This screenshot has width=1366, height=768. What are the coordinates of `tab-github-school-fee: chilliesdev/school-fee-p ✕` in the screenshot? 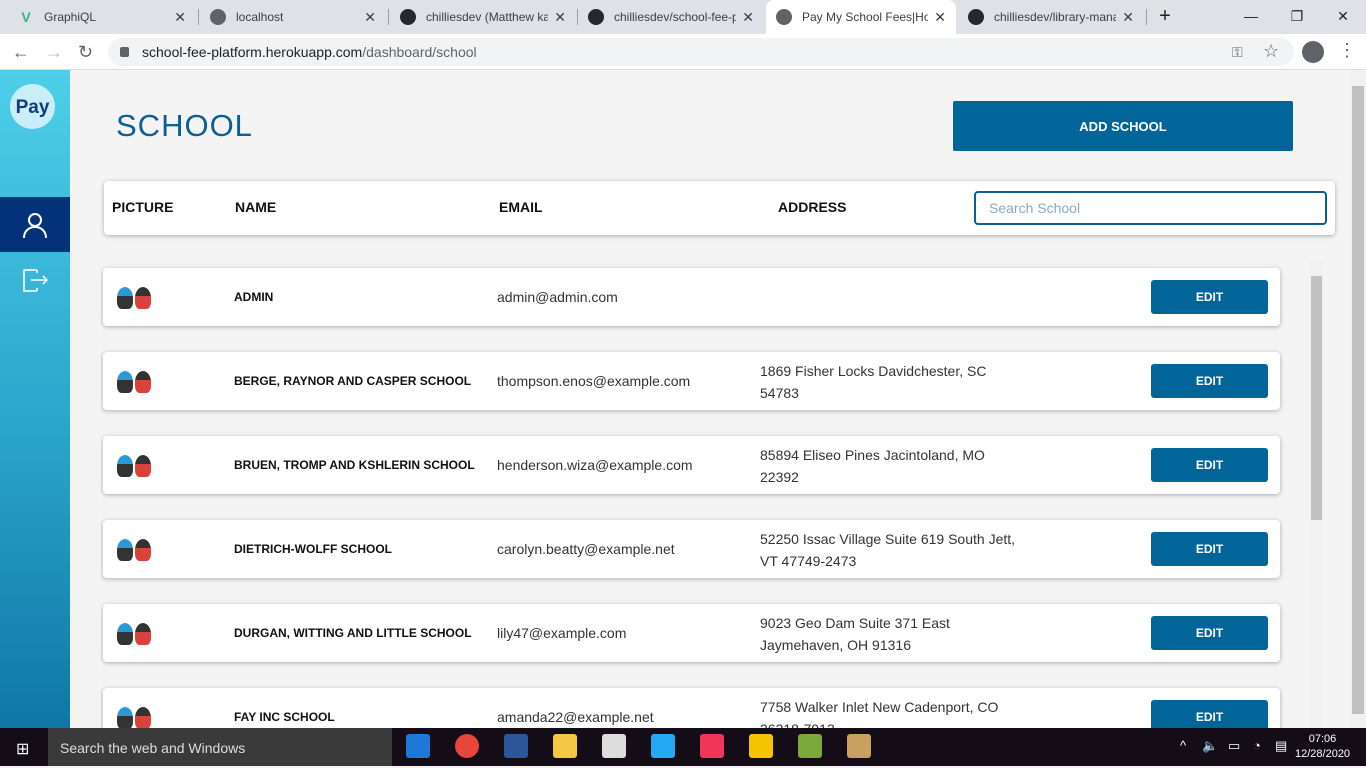 It's located at (671, 17).